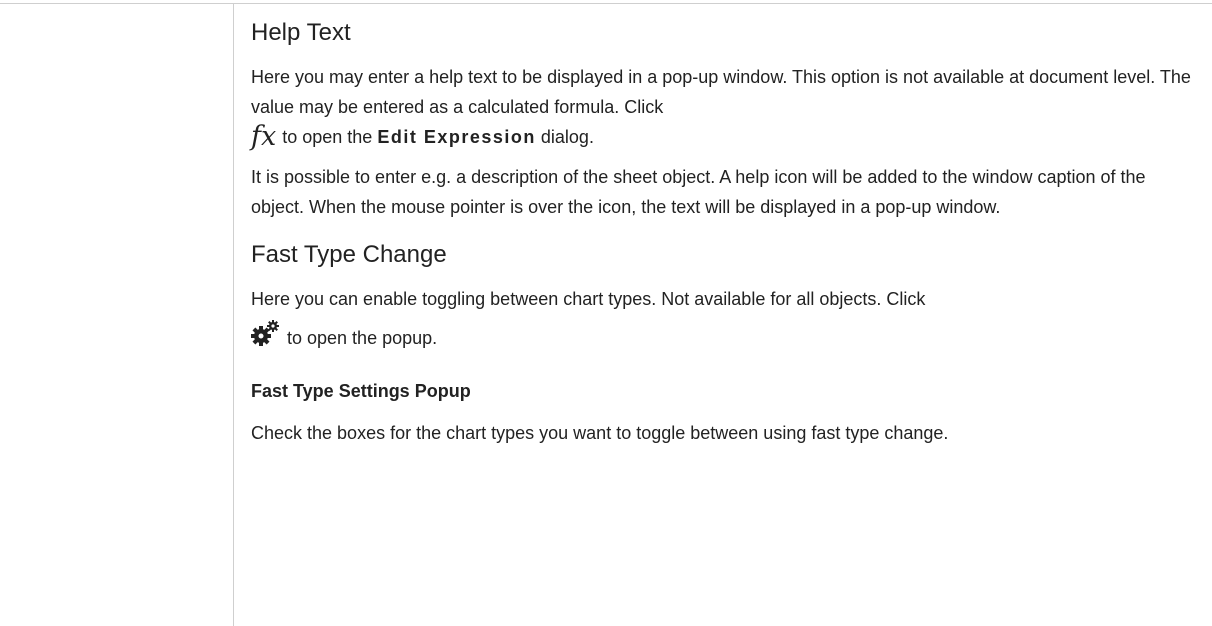 The image size is (1212, 626). Describe the element at coordinates (606, 3) in the screenshot. I see `top-divider` at that location.